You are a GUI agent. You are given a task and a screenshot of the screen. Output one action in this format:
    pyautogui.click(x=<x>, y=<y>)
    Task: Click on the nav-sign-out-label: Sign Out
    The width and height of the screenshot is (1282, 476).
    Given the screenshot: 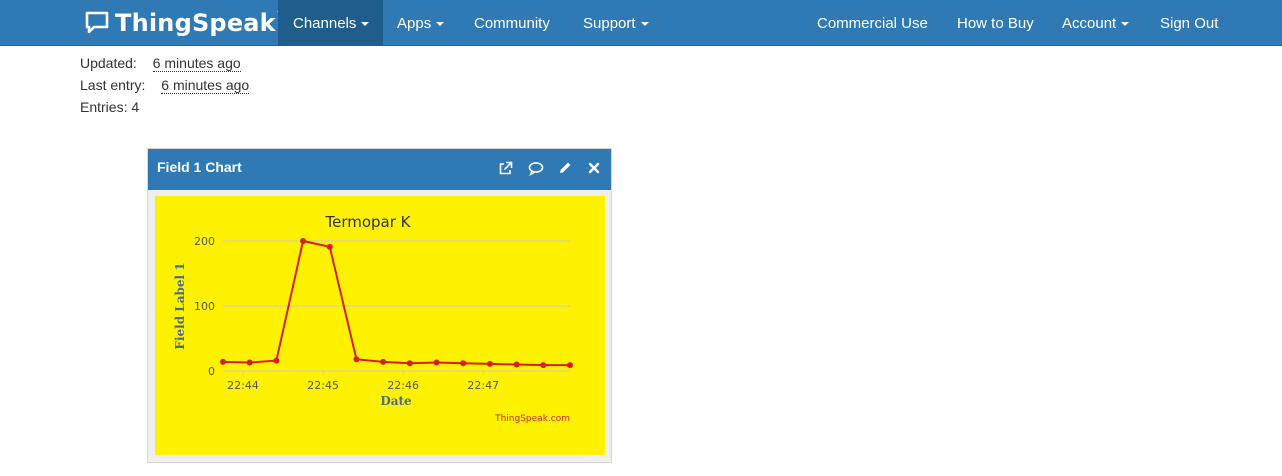 What is the action you would take?
    pyautogui.click(x=1189, y=23)
    